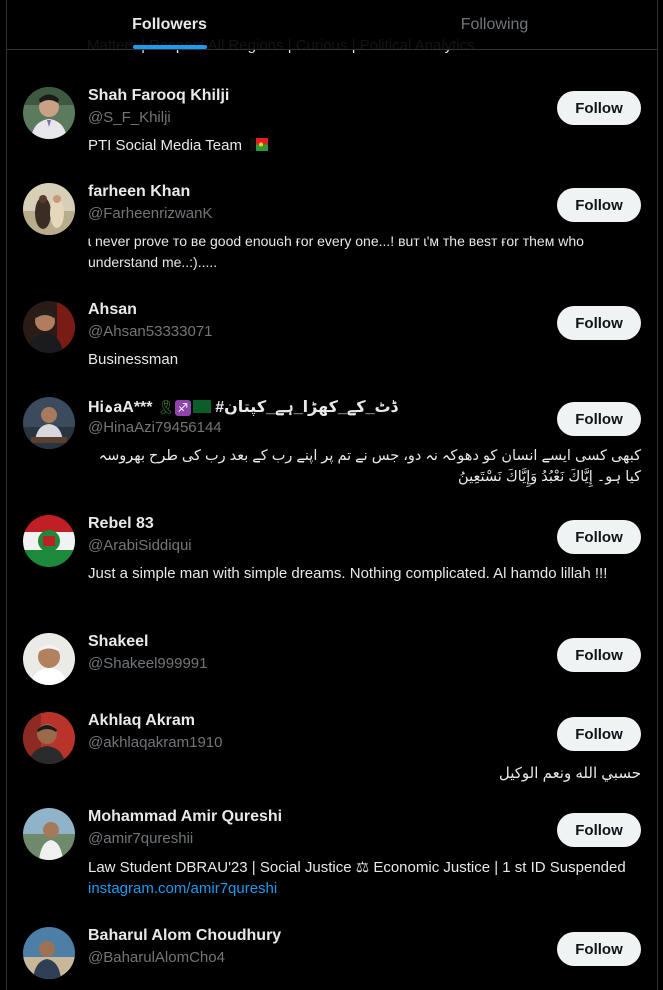 The width and height of the screenshot is (663, 990). Describe the element at coordinates (141, 838) in the screenshot. I see `user-handle: @amir7qureshii` at that location.